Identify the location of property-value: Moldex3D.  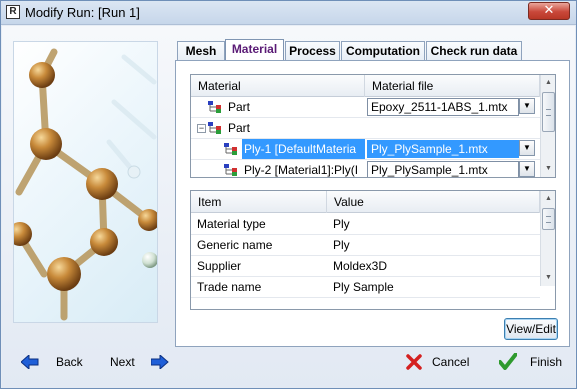
(360, 266).